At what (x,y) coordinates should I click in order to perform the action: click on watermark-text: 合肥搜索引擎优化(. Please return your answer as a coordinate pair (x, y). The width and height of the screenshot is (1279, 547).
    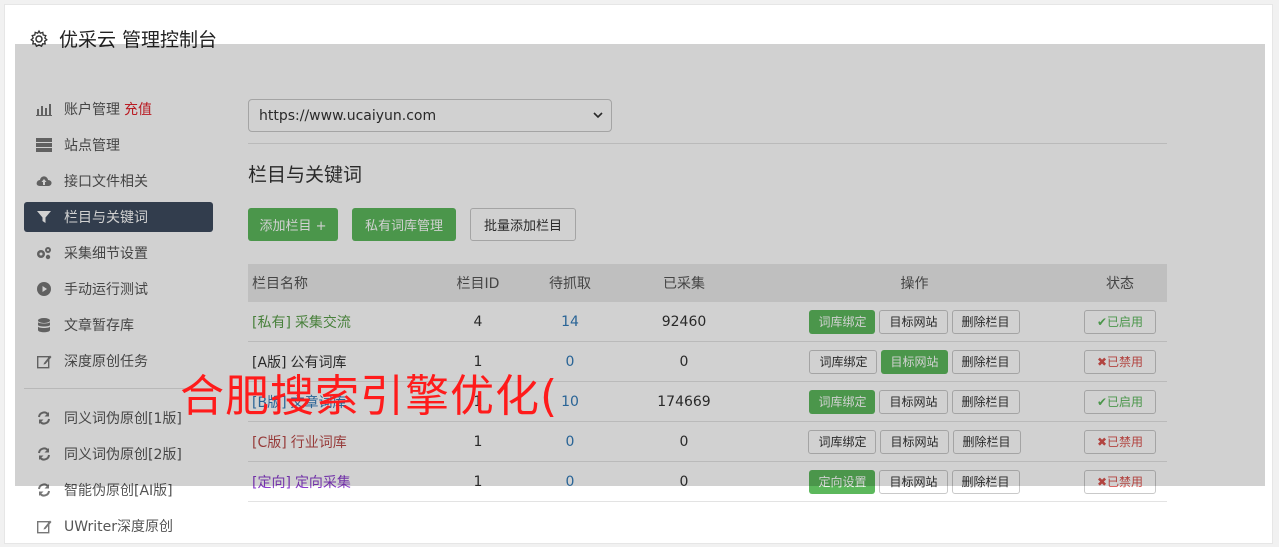
    Looking at the image, I should click on (369, 396).